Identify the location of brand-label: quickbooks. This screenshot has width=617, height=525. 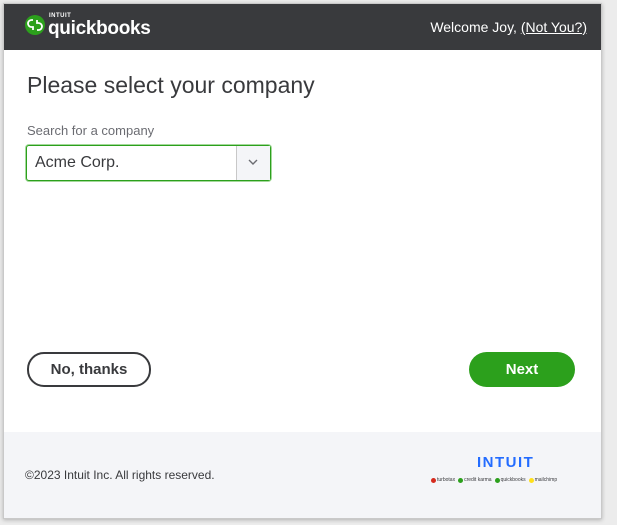
(513, 480).